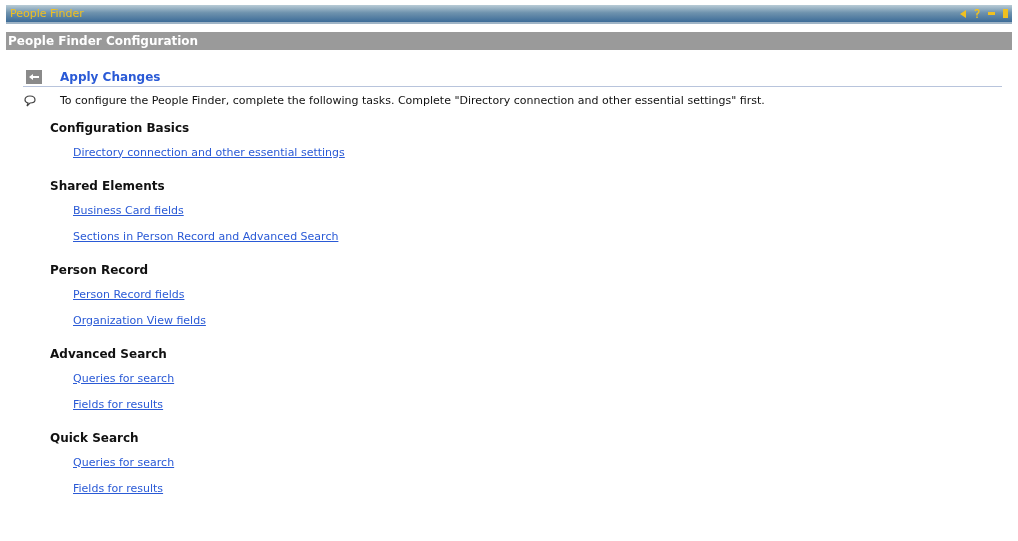  I want to click on task-link: Person Record fields, so click(129, 294).